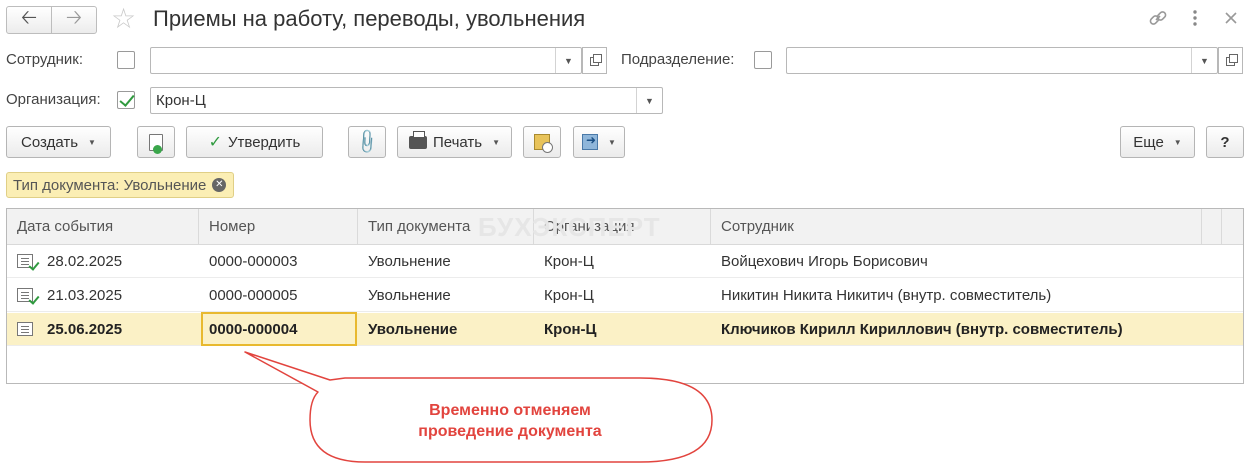  I want to click on department-field: ▼, so click(1002, 60).